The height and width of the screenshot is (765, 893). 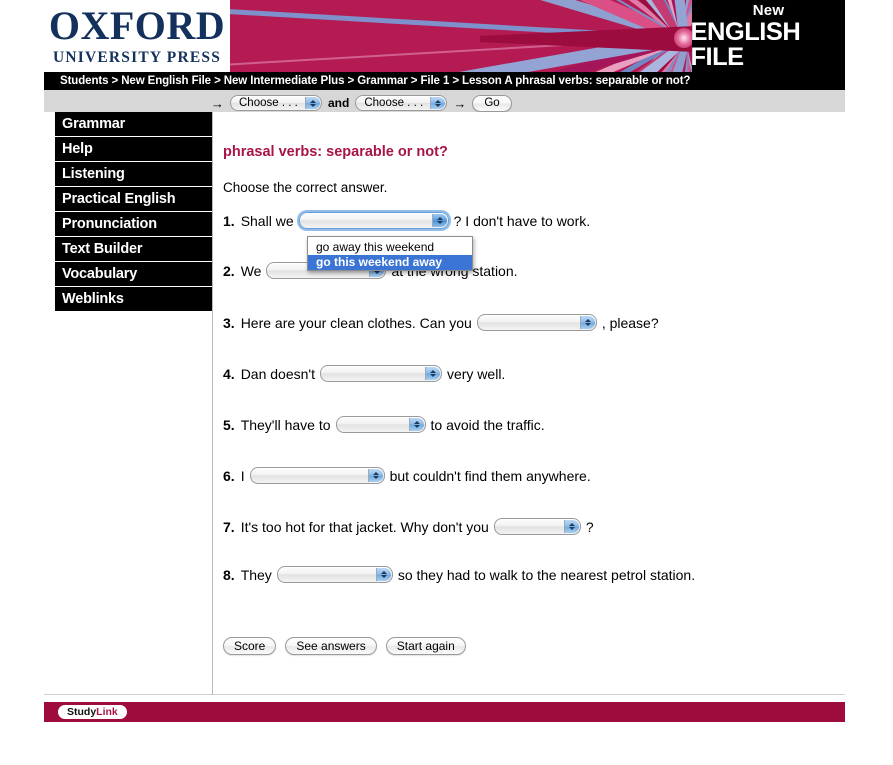 I want to click on start-again-button: Start again, so click(x=425, y=646).